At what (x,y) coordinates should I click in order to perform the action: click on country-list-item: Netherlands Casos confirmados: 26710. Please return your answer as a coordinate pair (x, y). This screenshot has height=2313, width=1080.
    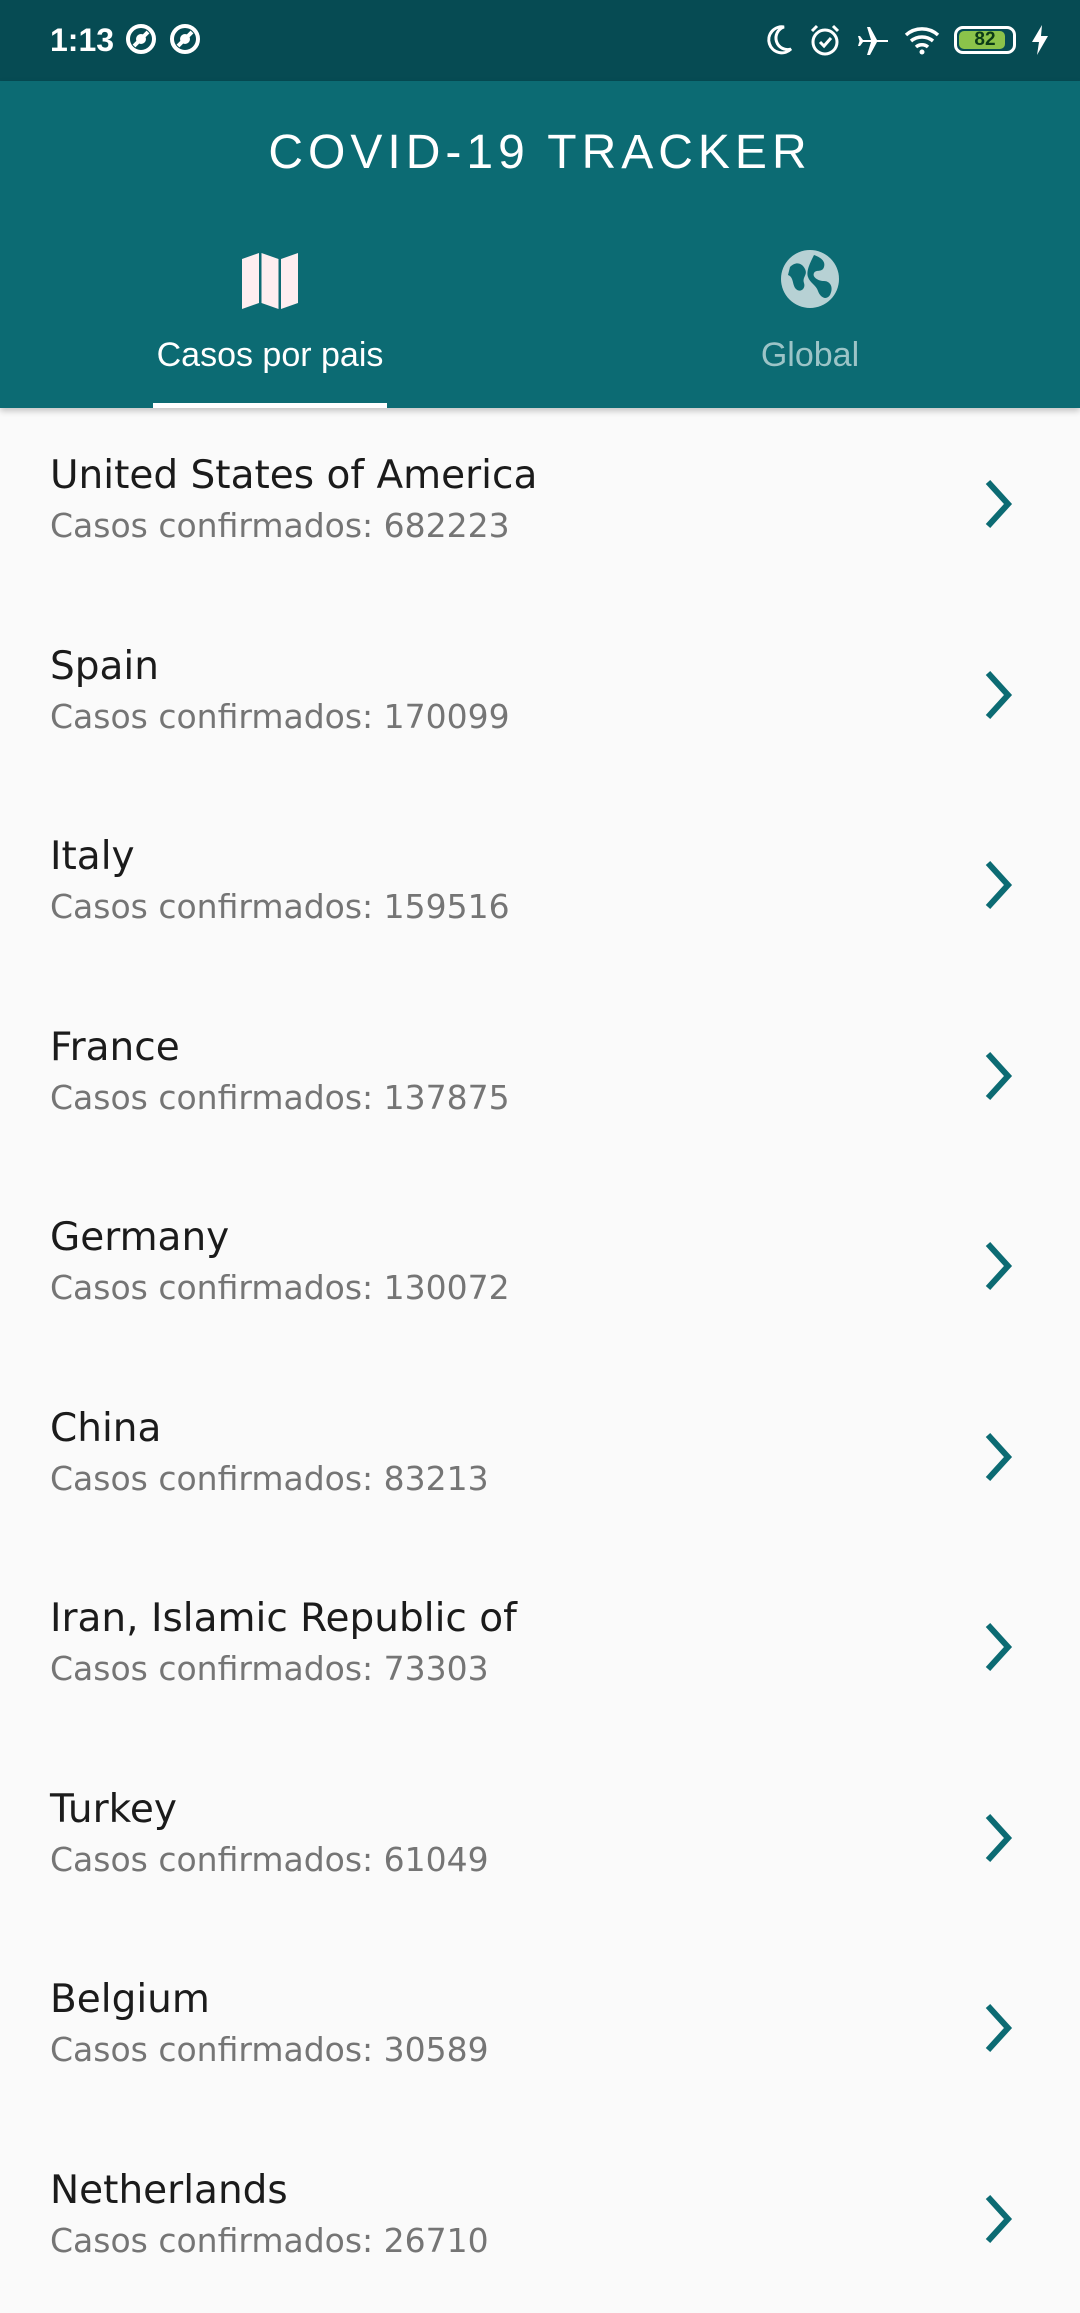
    Looking at the image, I should click on (540, 2218).